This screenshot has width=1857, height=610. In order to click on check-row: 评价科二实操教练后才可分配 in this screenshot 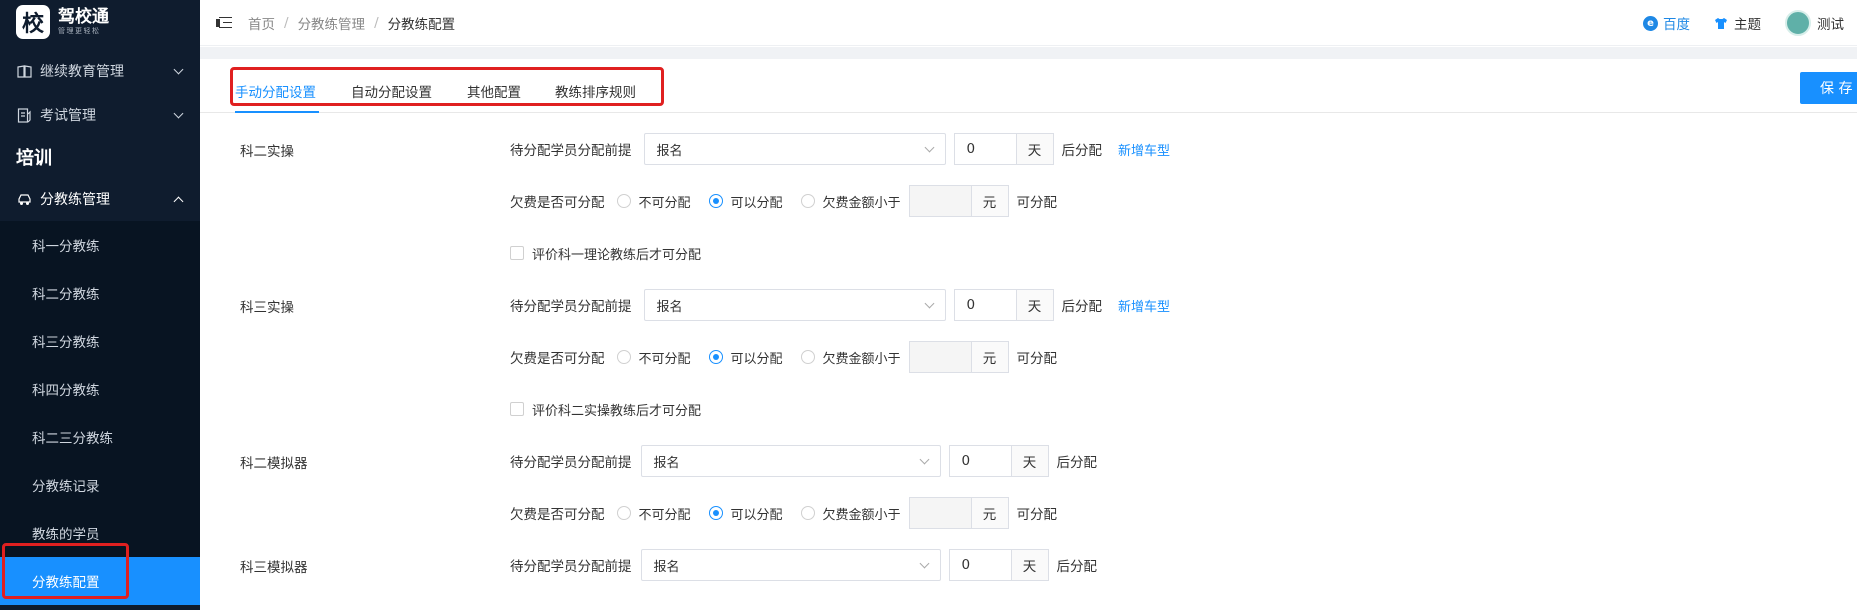, I will do `click(605, 409)`.